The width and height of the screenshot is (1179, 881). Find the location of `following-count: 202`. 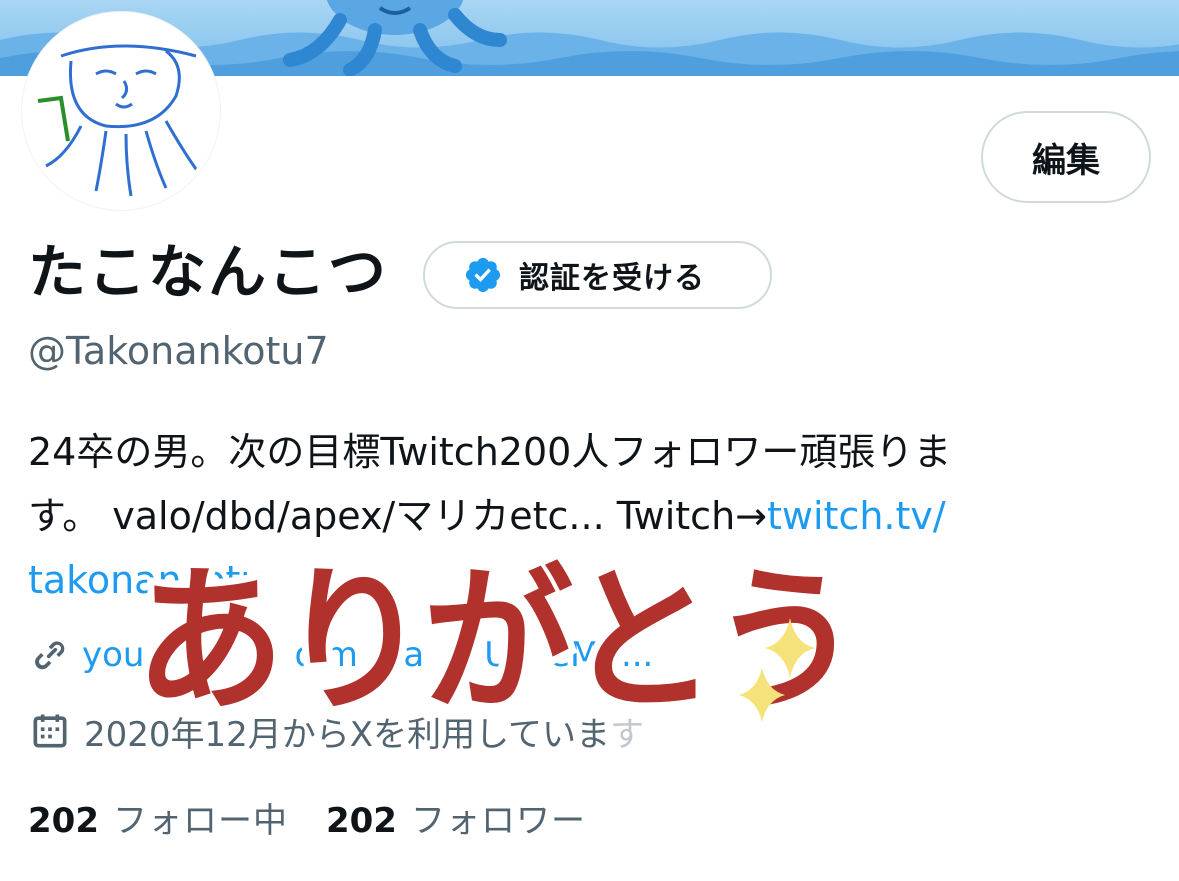

following-count: 202 is located at coordinates (63, 820).